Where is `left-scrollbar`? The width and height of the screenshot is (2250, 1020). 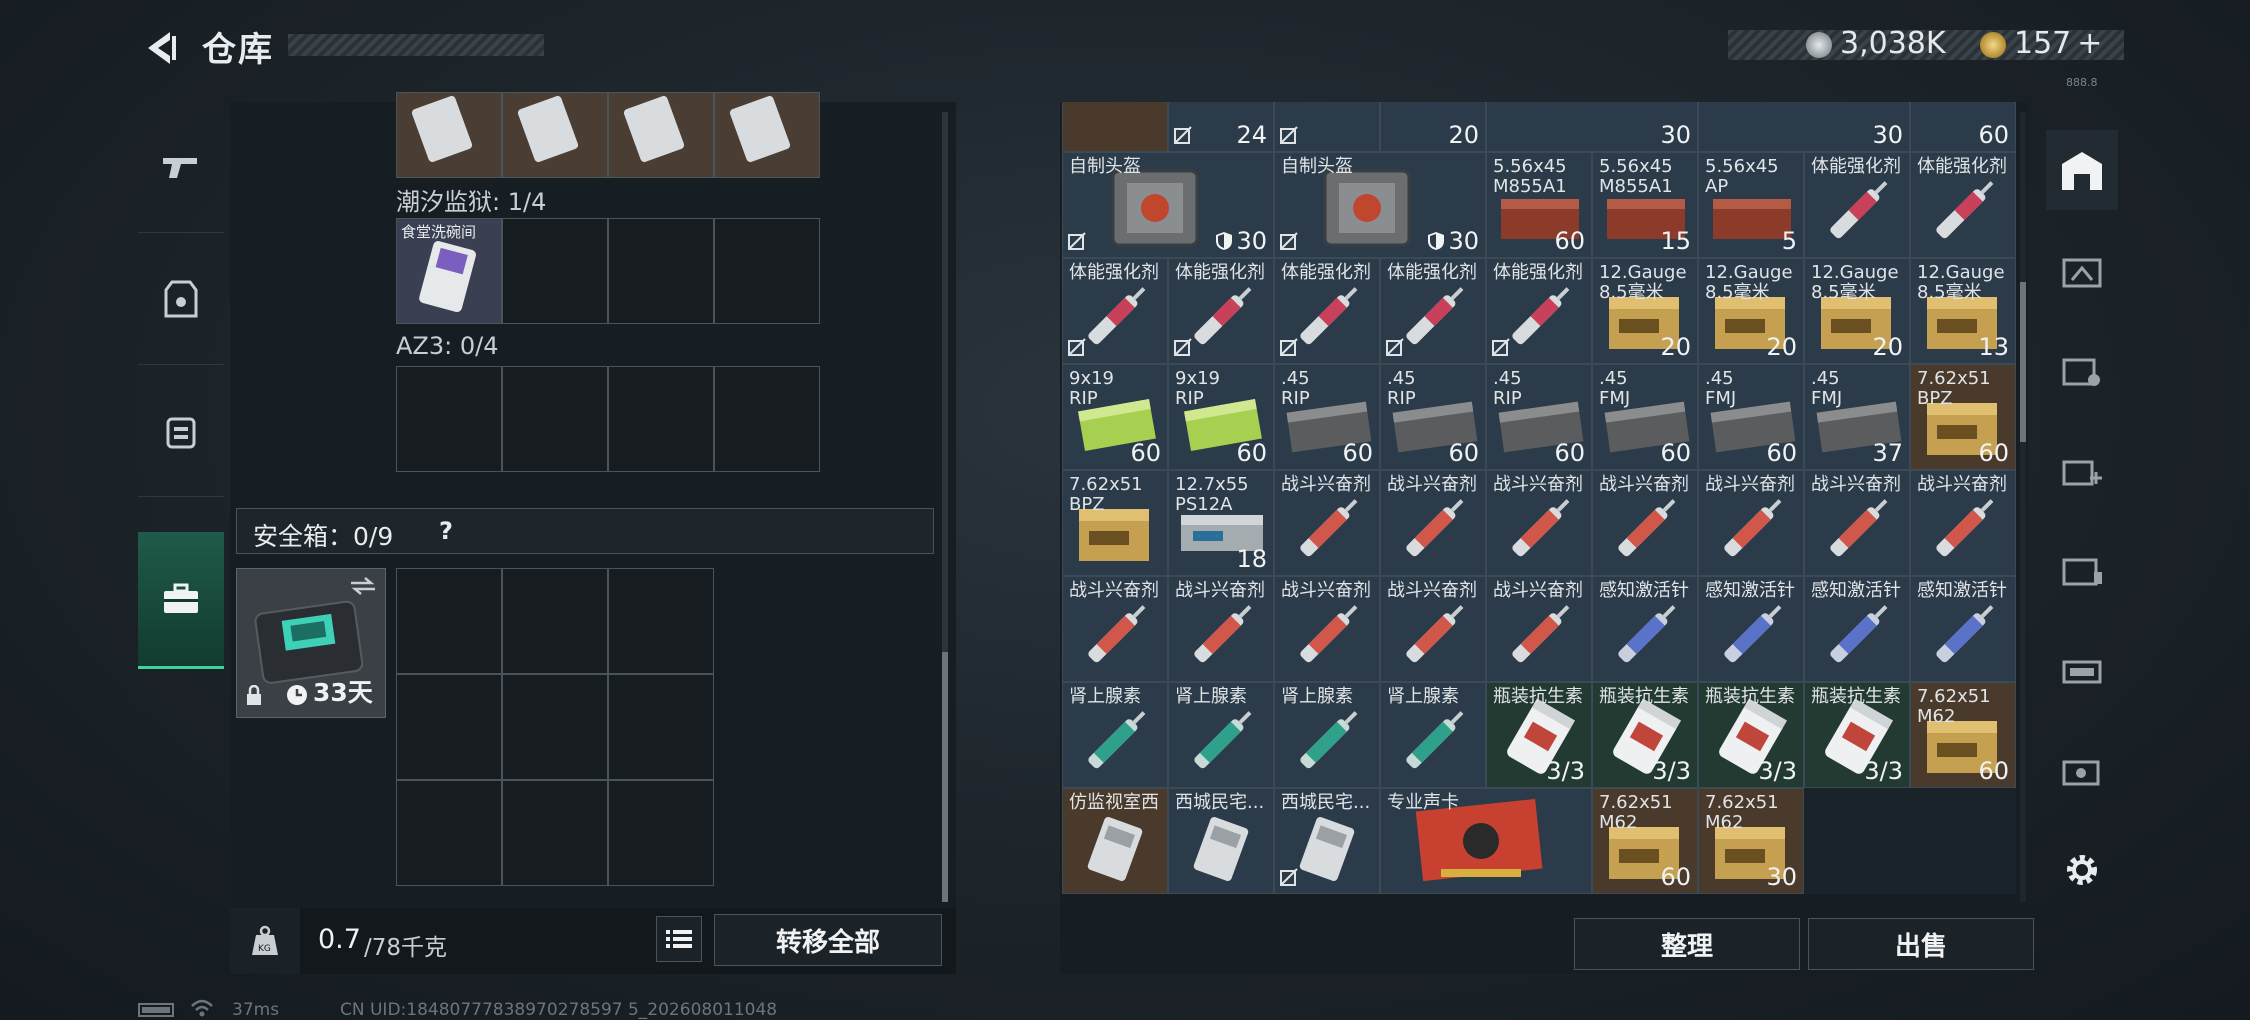 left-scrollbar is located at coordinates (945, 507).